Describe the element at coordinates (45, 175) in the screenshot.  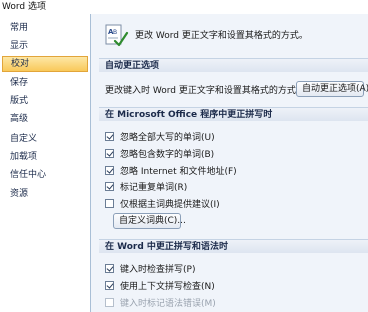
I see `sidebar-item-trust-center: 信任中心` at that location.